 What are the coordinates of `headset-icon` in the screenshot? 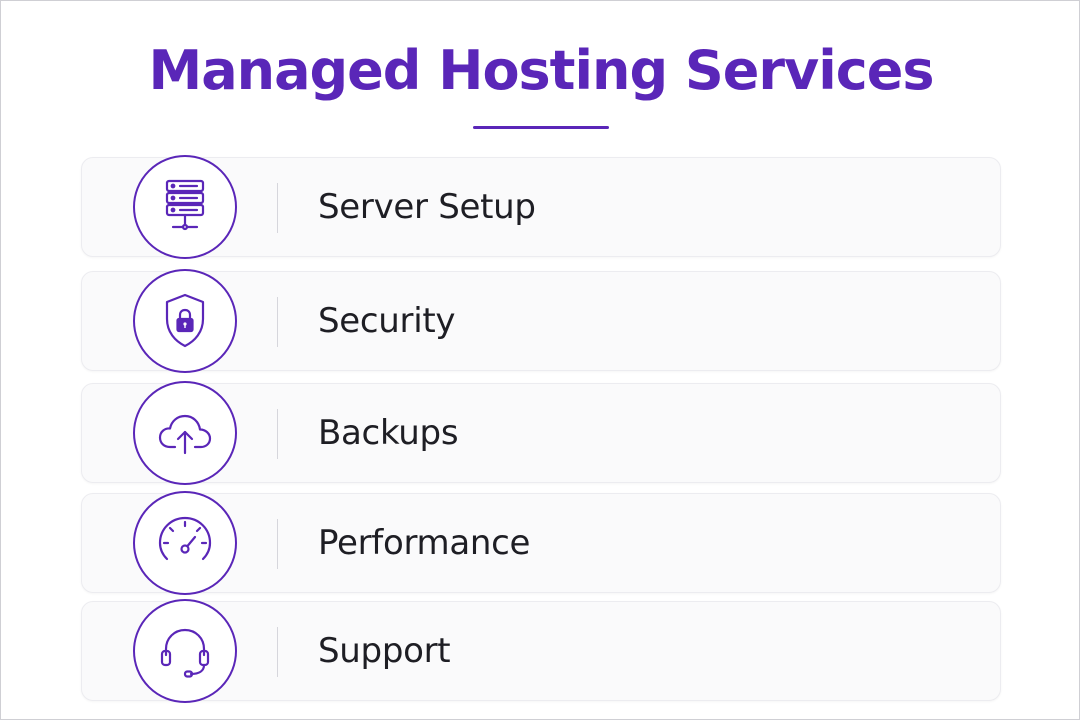 It's located at (185, 651).